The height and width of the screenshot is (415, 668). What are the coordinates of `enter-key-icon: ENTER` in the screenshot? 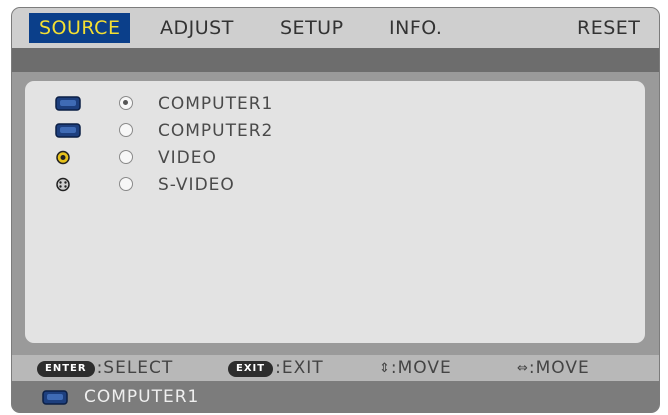 It's located at (66, 369).